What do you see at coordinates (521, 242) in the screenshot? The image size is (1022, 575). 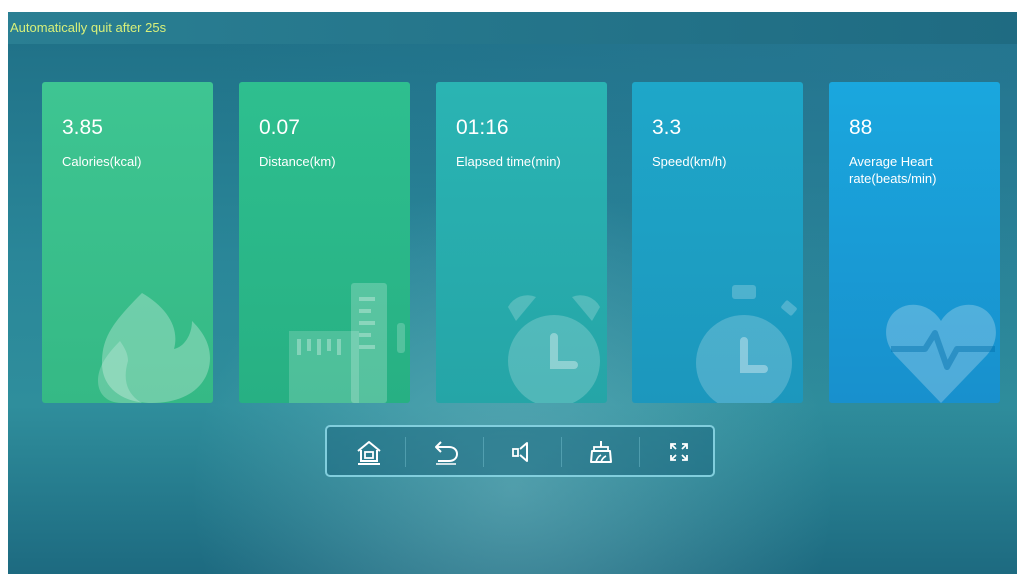 I see `elapsed-time-card: 01:16 Elapsed time(min)` at bounding box center [521, 242].